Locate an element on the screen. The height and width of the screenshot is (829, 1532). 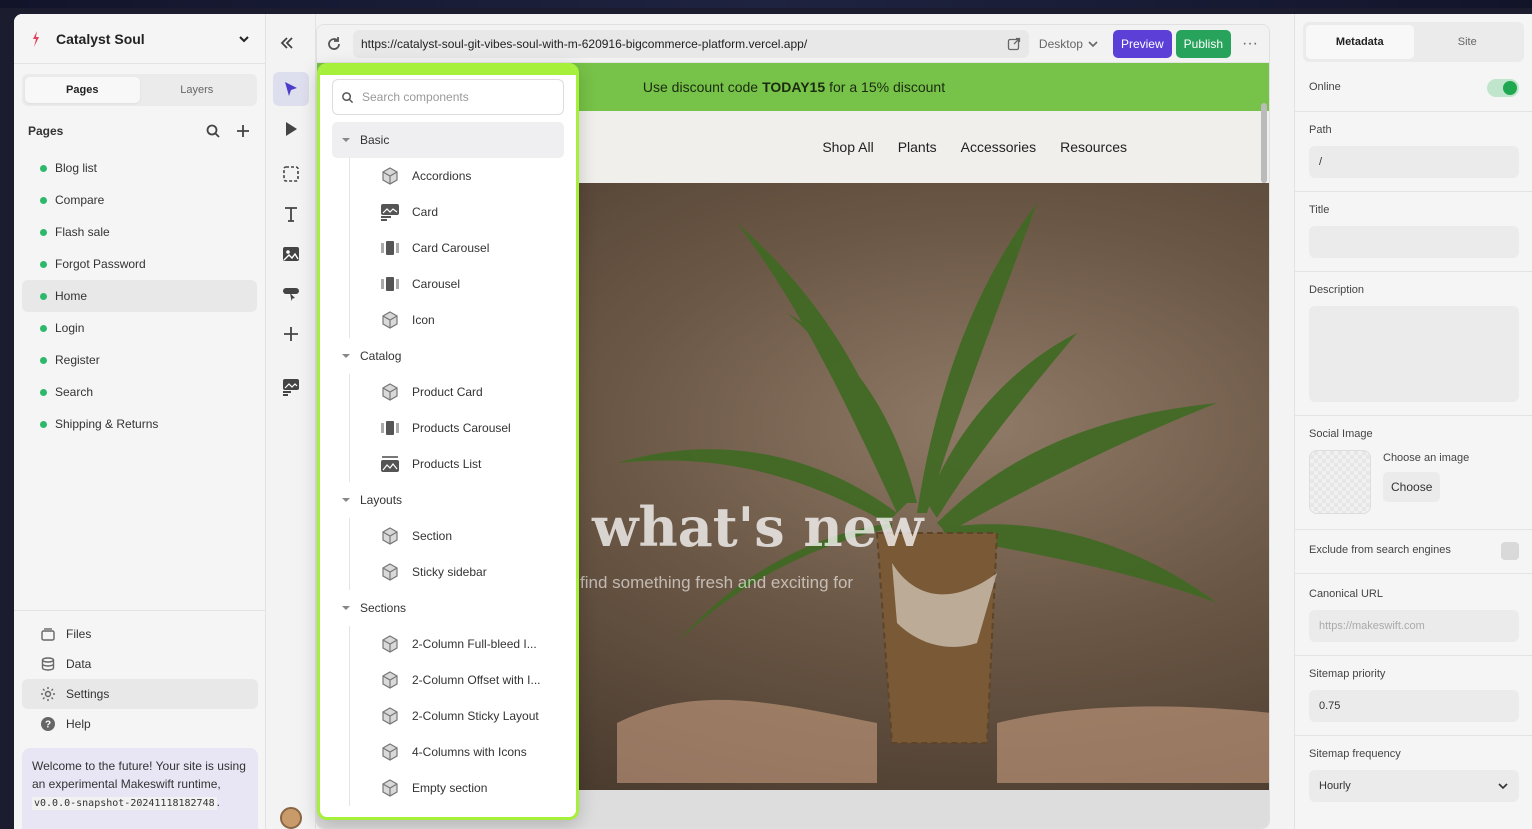
online-field: Online is located at coordinates (1413, 92).